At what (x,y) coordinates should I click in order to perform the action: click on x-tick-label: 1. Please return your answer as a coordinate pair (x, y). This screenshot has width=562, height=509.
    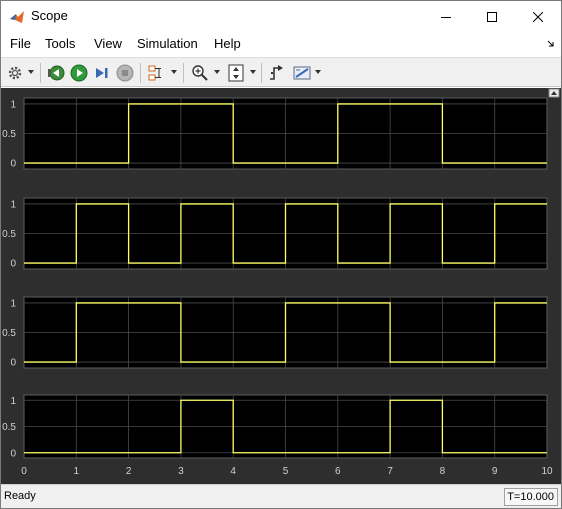
    Looking at the image, I should click on (77, 471).